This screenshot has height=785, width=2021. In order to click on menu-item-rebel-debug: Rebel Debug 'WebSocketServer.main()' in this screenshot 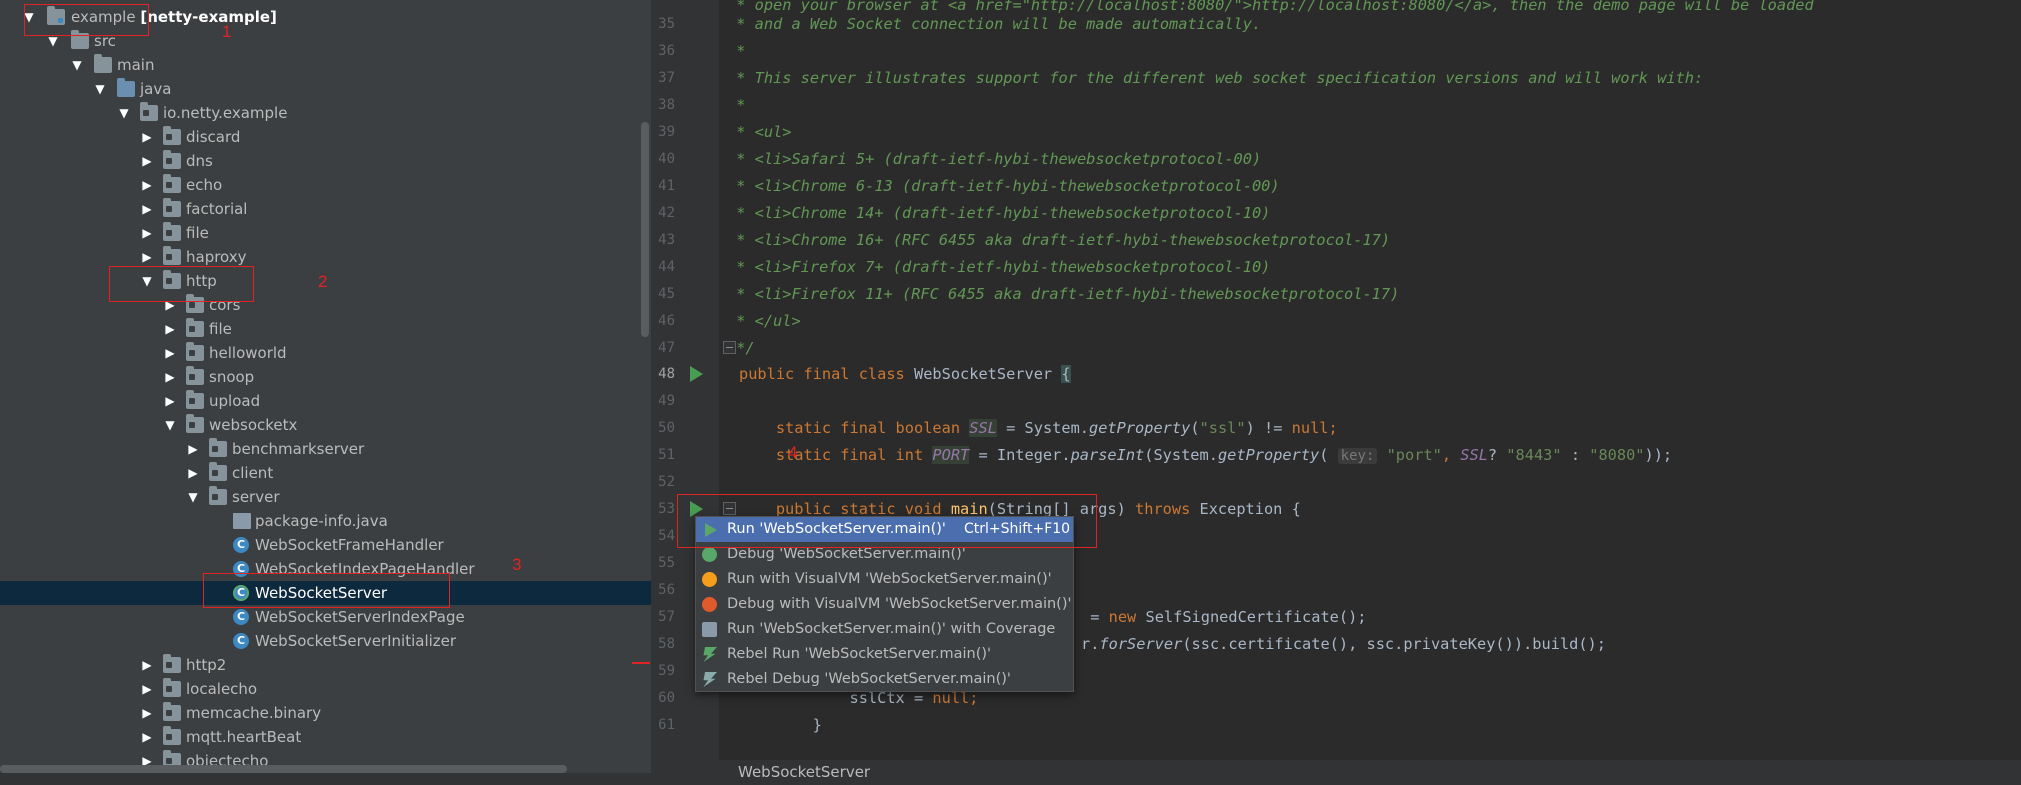, I will do `click(884, 679)`.